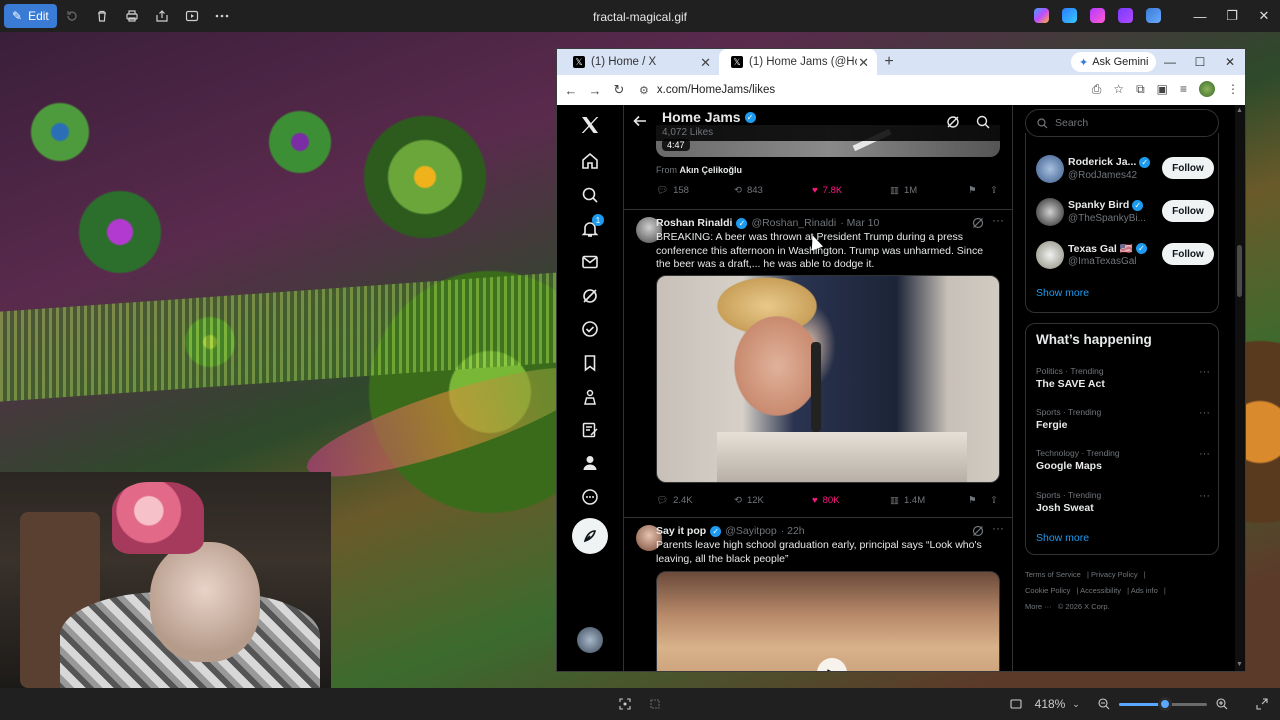 The height and width of the screenshot is (720, 1280). What do you see at coordinates (1230, 62) in the screenshot?
I see `browser-close-button: ✕` at bounding box center [1230, 62].